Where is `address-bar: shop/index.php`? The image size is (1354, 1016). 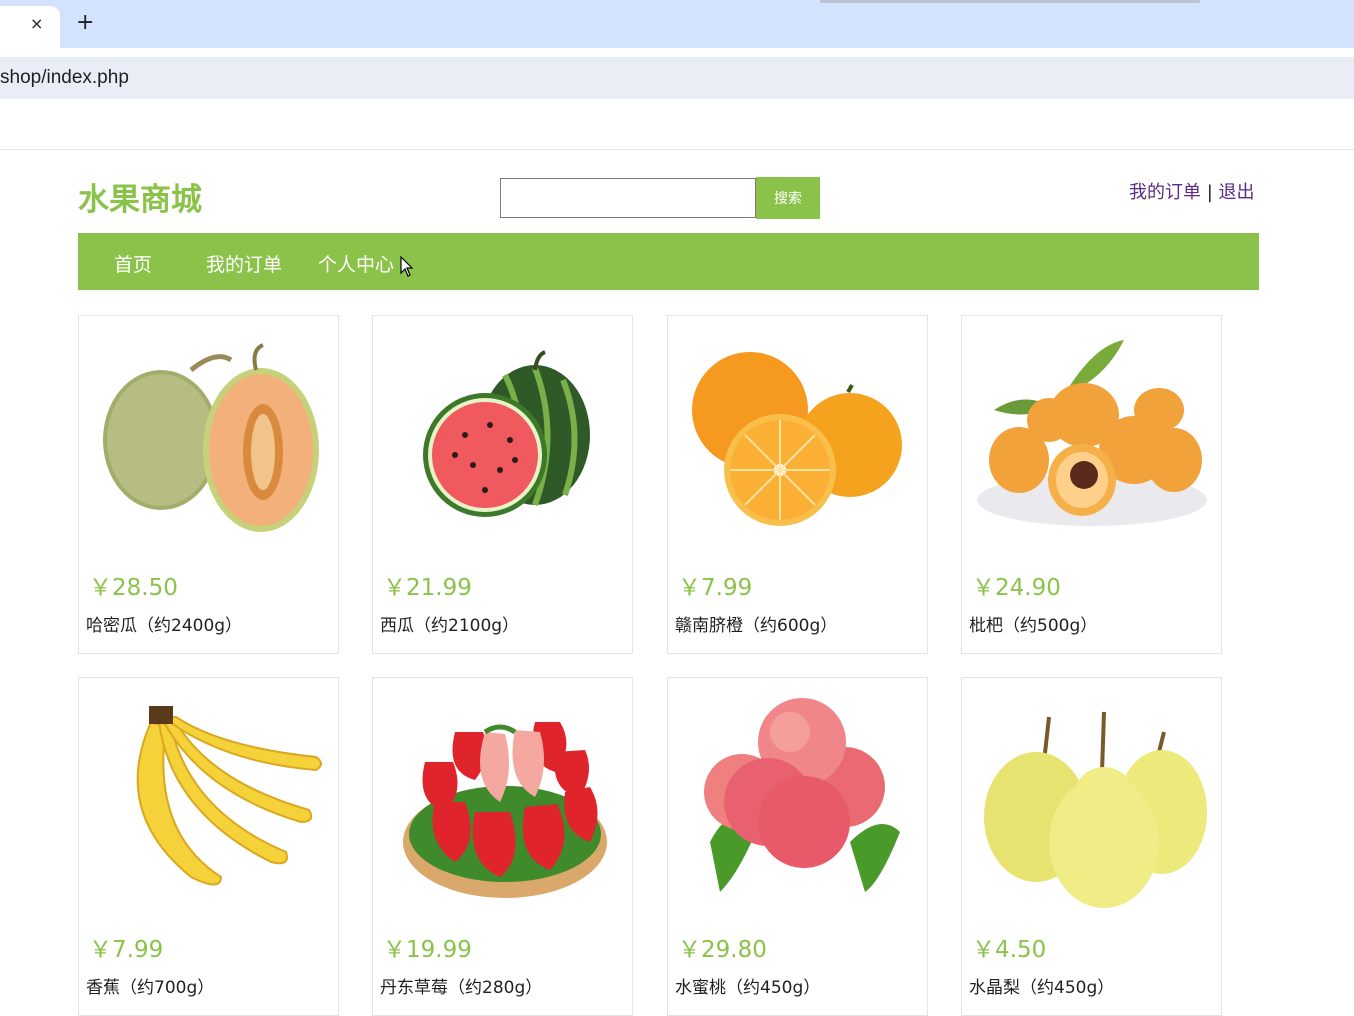
address-bar: shop/index.php is located at coordinates (677, 78).